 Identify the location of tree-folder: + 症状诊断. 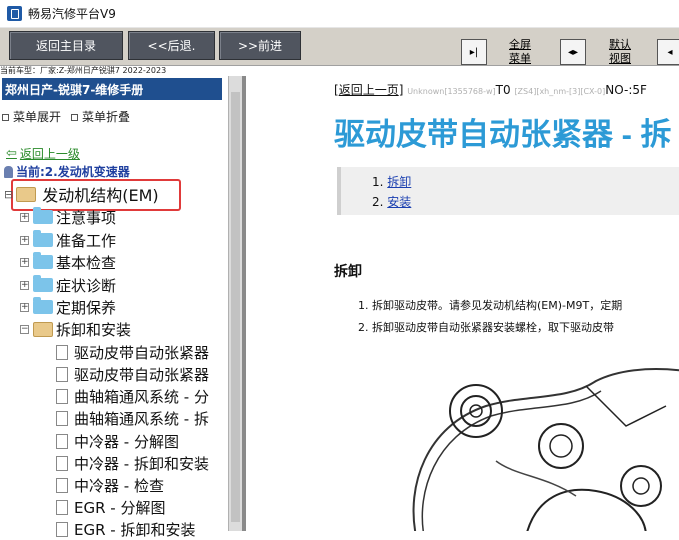
(68, 285).